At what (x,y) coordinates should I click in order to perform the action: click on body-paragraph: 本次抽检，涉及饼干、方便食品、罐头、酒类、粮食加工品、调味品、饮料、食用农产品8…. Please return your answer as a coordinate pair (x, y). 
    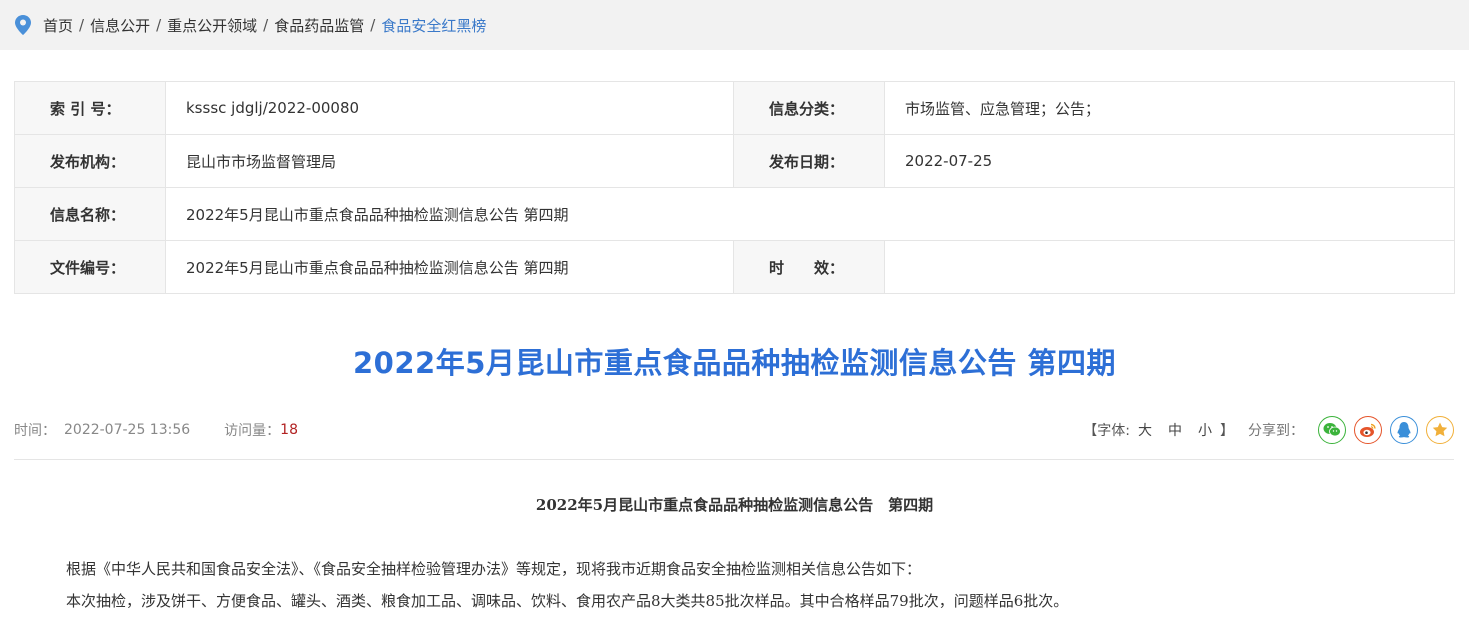
    Looking at the image, I should click on (567, 601).